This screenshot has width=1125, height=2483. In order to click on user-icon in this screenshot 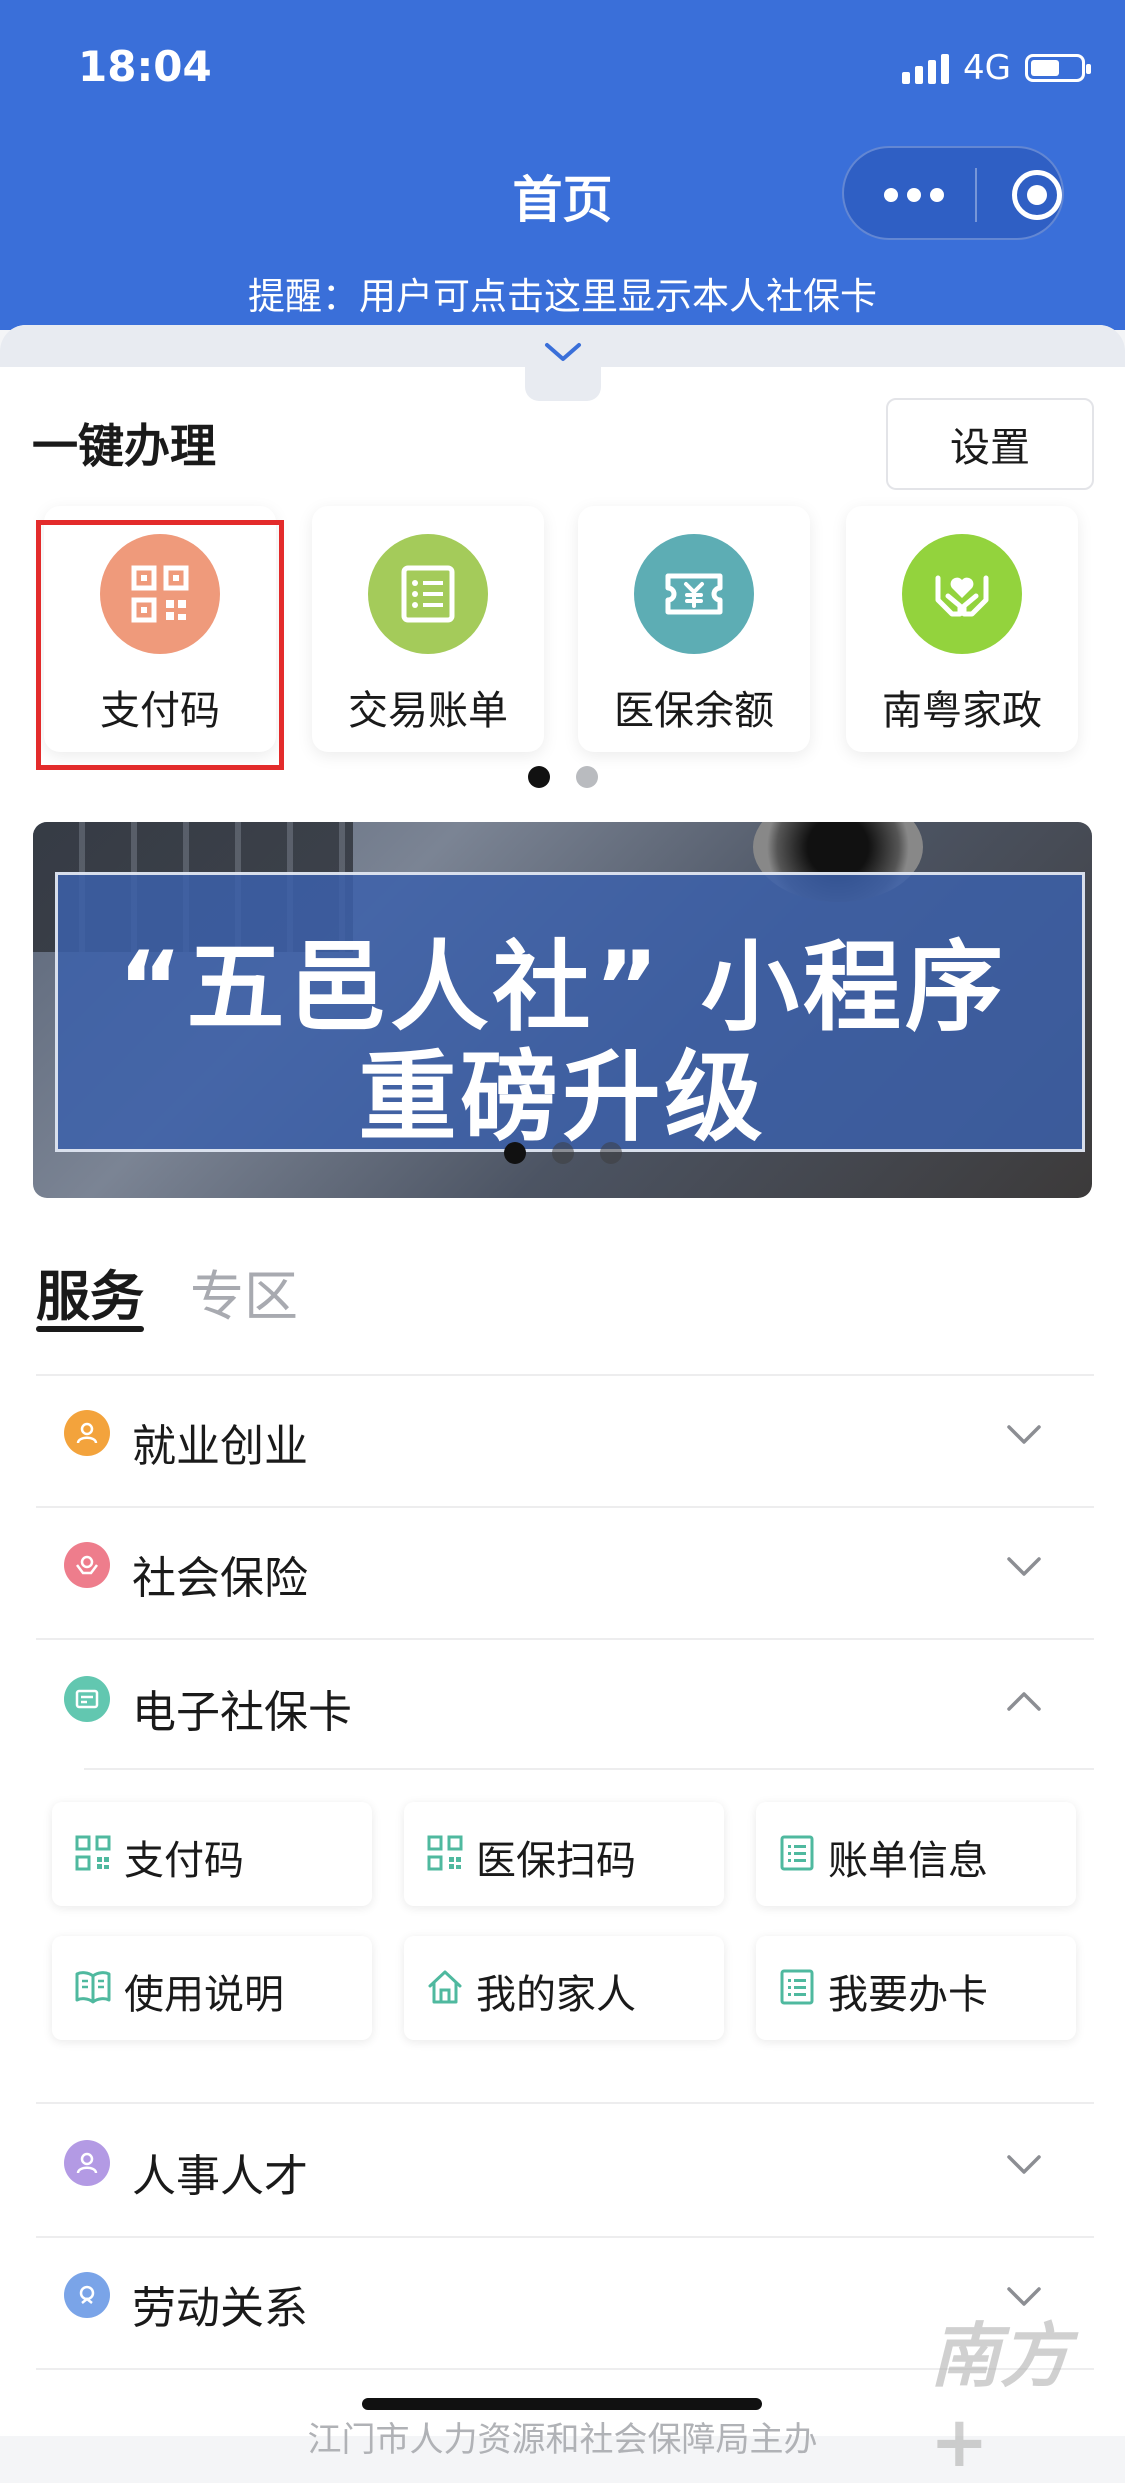, I will do `click(87, 2163)`.